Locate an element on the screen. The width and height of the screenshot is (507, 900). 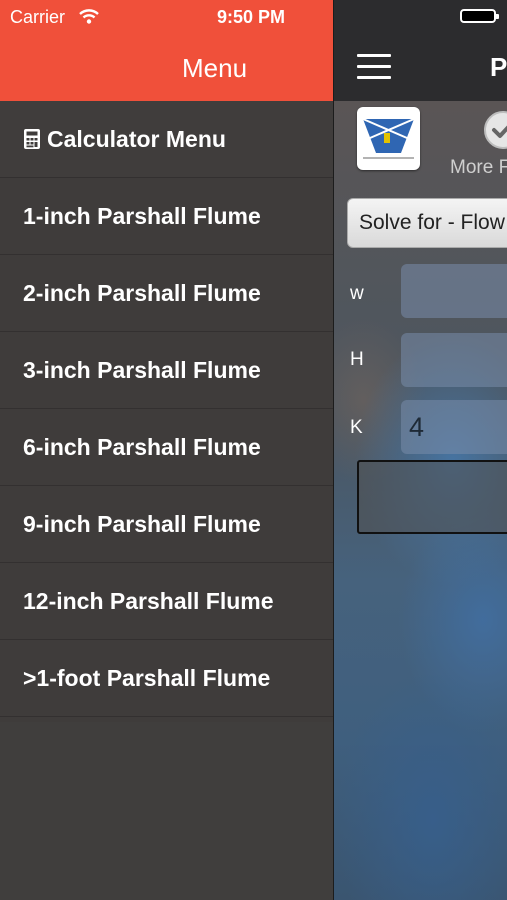
flume-thumbnail-image is located at coordinates (388, 138).